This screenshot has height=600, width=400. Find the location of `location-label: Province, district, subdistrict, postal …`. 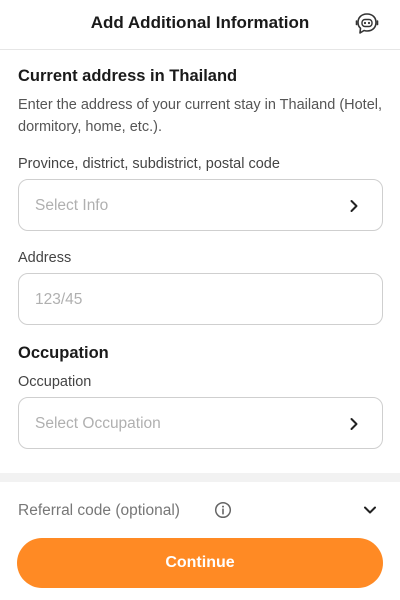

location-label: Province, district, subdistrict, postal … is located at coordinates (149, 164).